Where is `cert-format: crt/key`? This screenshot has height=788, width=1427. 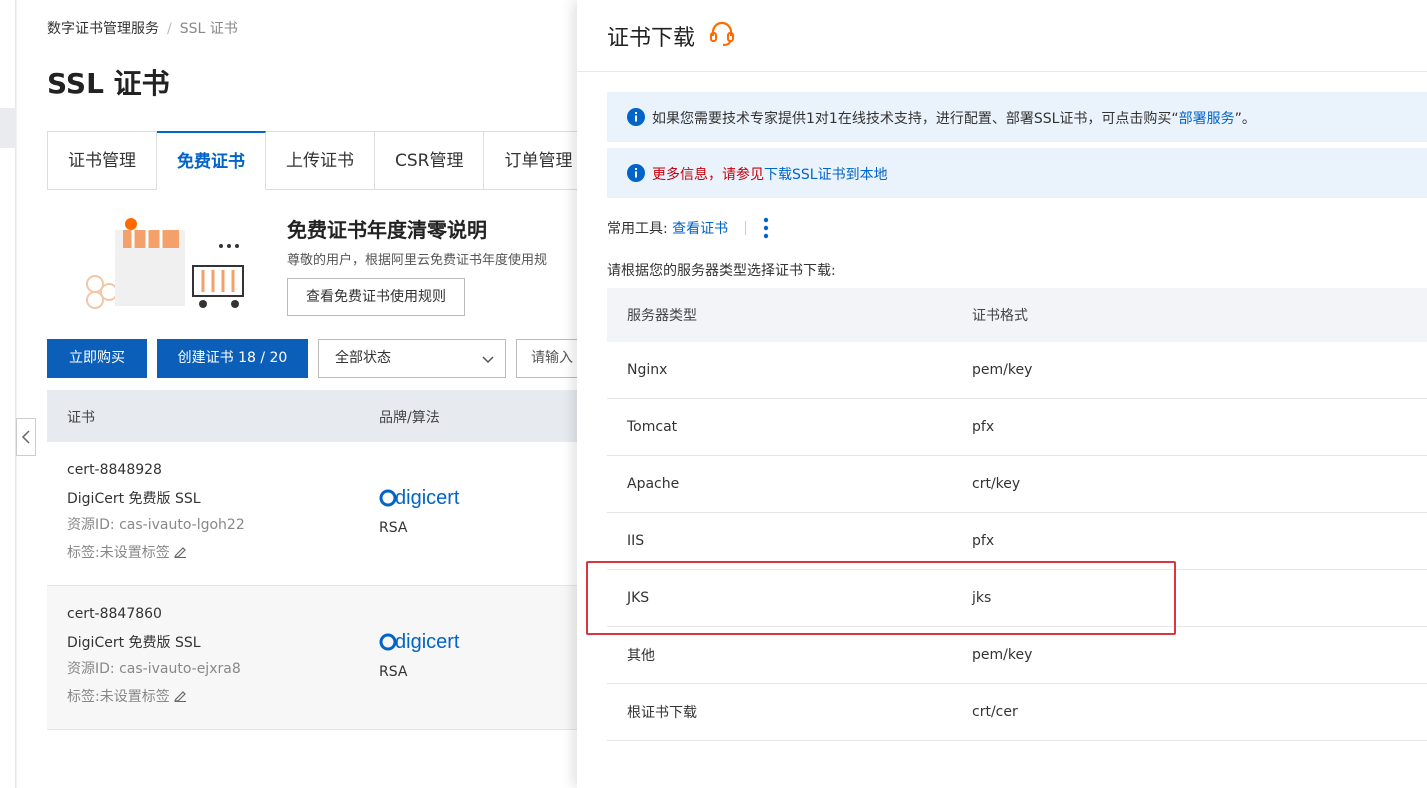
cert-format: crt/key is located at coordinates (996, 484).